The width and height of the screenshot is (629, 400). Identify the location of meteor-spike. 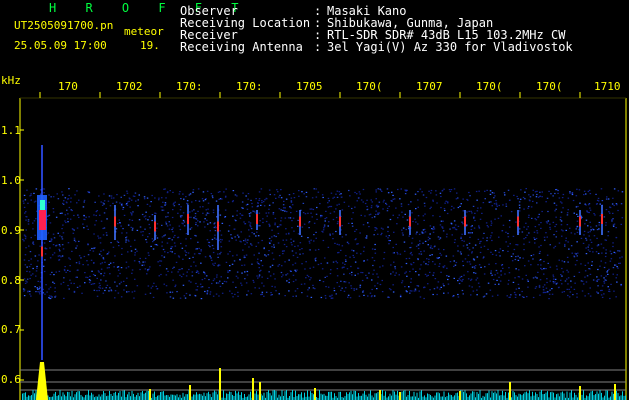
(42, 381).